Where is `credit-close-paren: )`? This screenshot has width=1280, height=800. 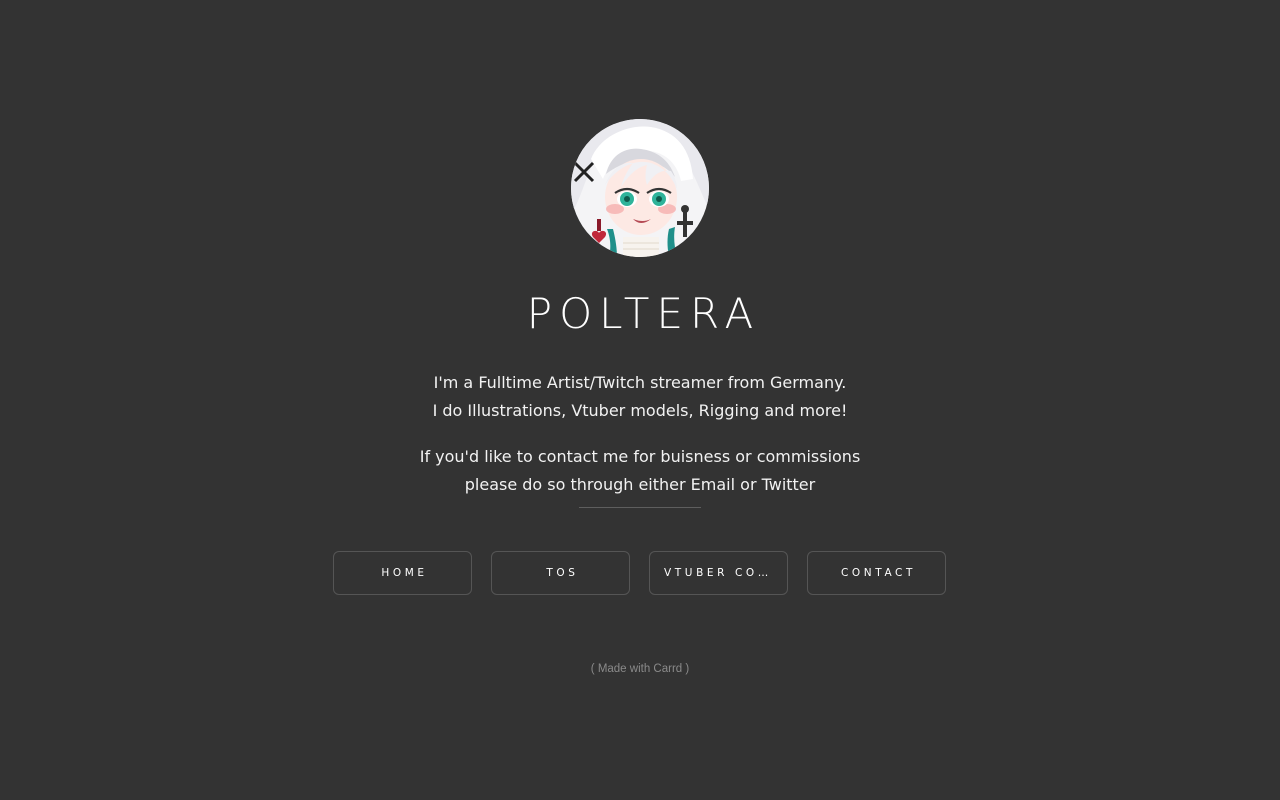
credit-close-paren: ) is located at coordinates (686, 669).